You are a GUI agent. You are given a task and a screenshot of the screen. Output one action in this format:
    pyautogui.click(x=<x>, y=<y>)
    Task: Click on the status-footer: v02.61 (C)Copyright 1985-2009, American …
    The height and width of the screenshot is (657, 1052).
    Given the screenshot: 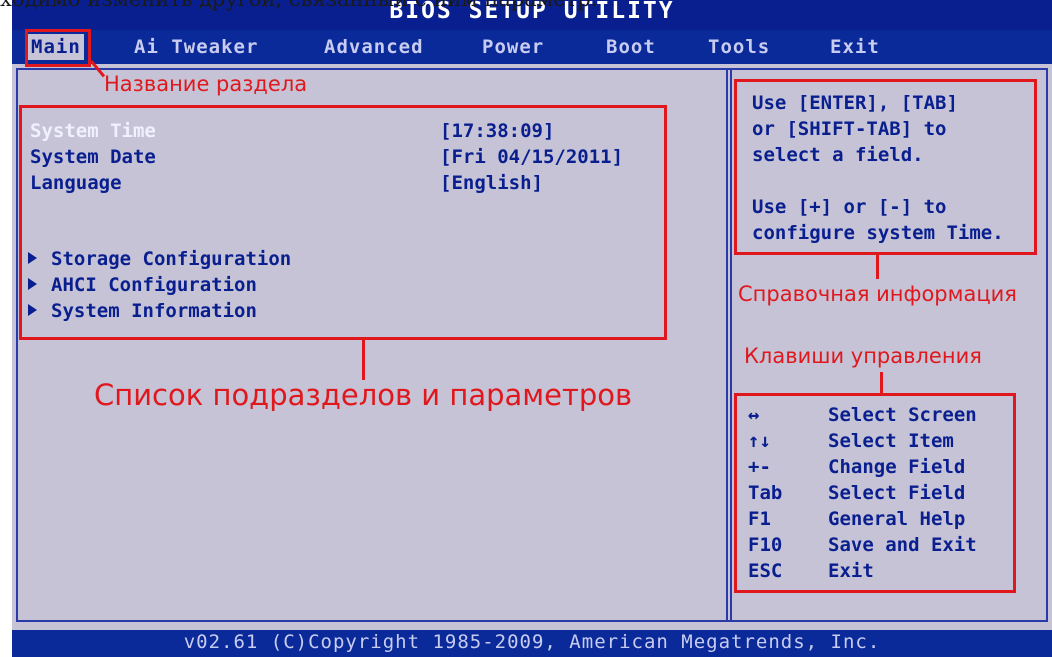 What is the action you would take?
    pyautogui.click(x=532, y=643)
    